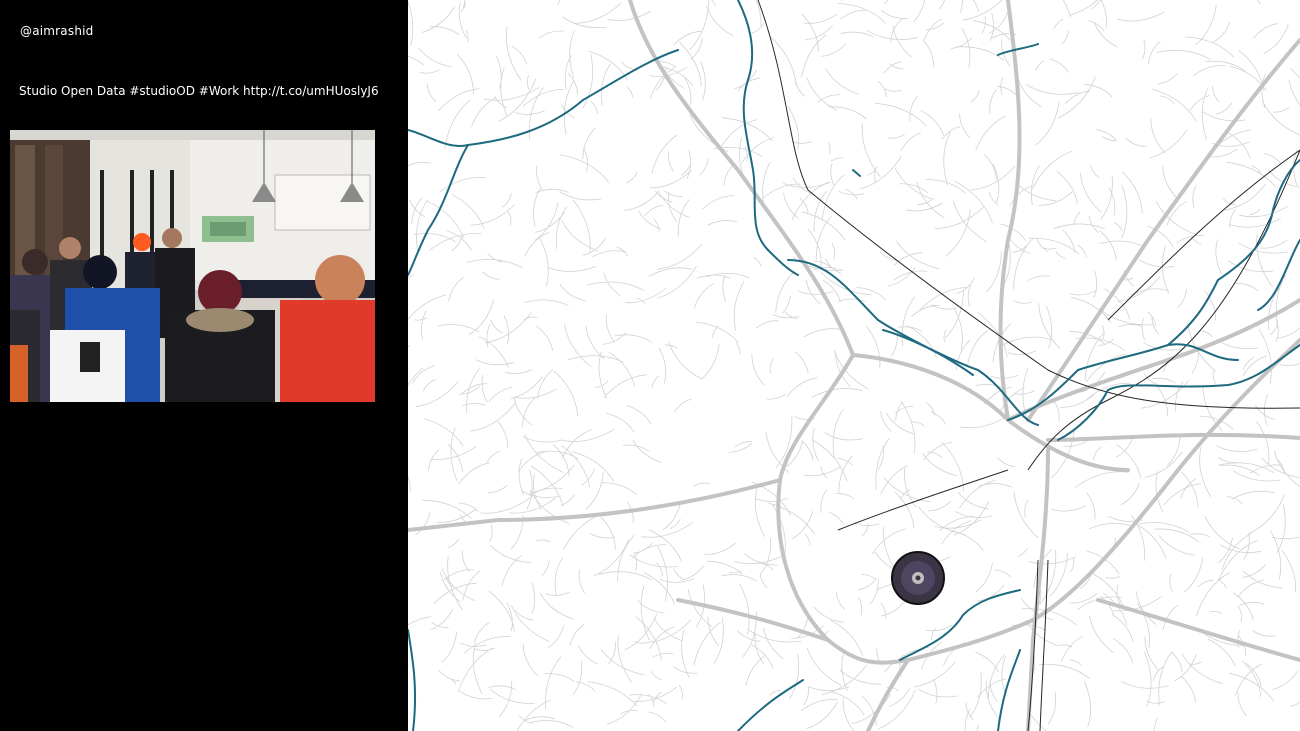  What do you see at coordinates (56, 31) in the screenshot?
I see `tweet-handle: @aimrashid` at bounding box center [56, 31].